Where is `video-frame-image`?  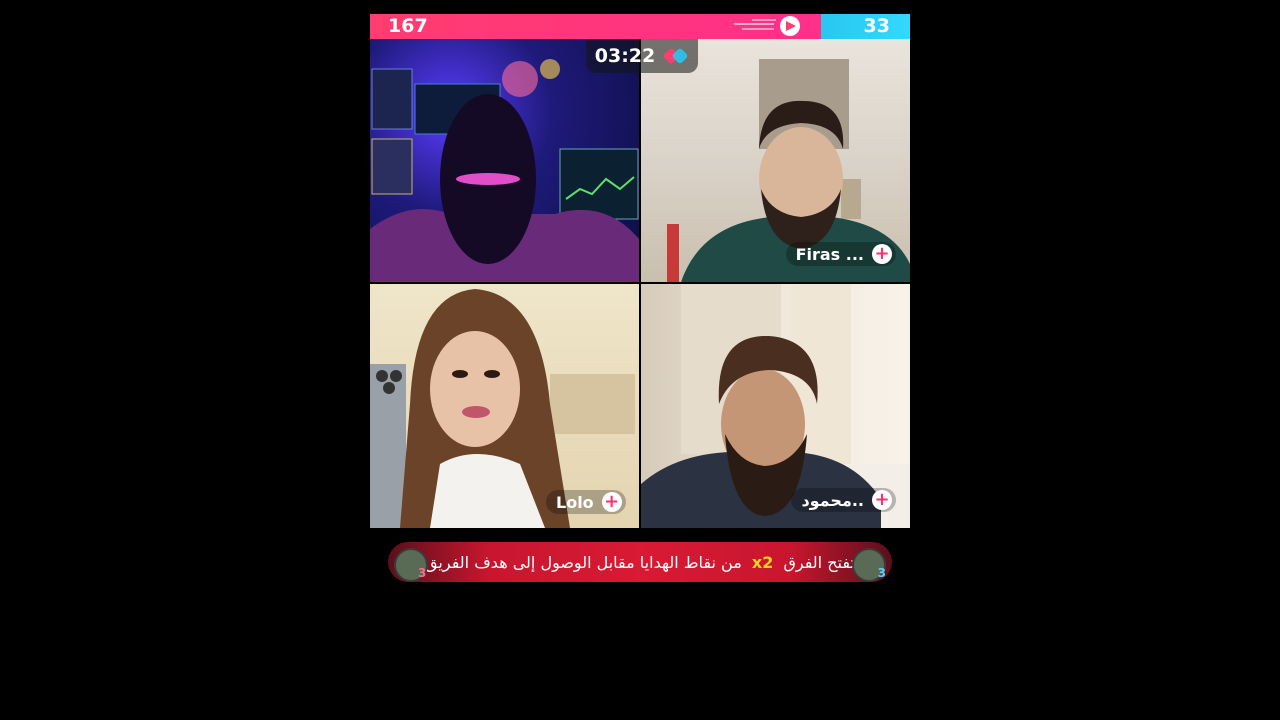
video-frame-image is located at coordinates (504, 170).